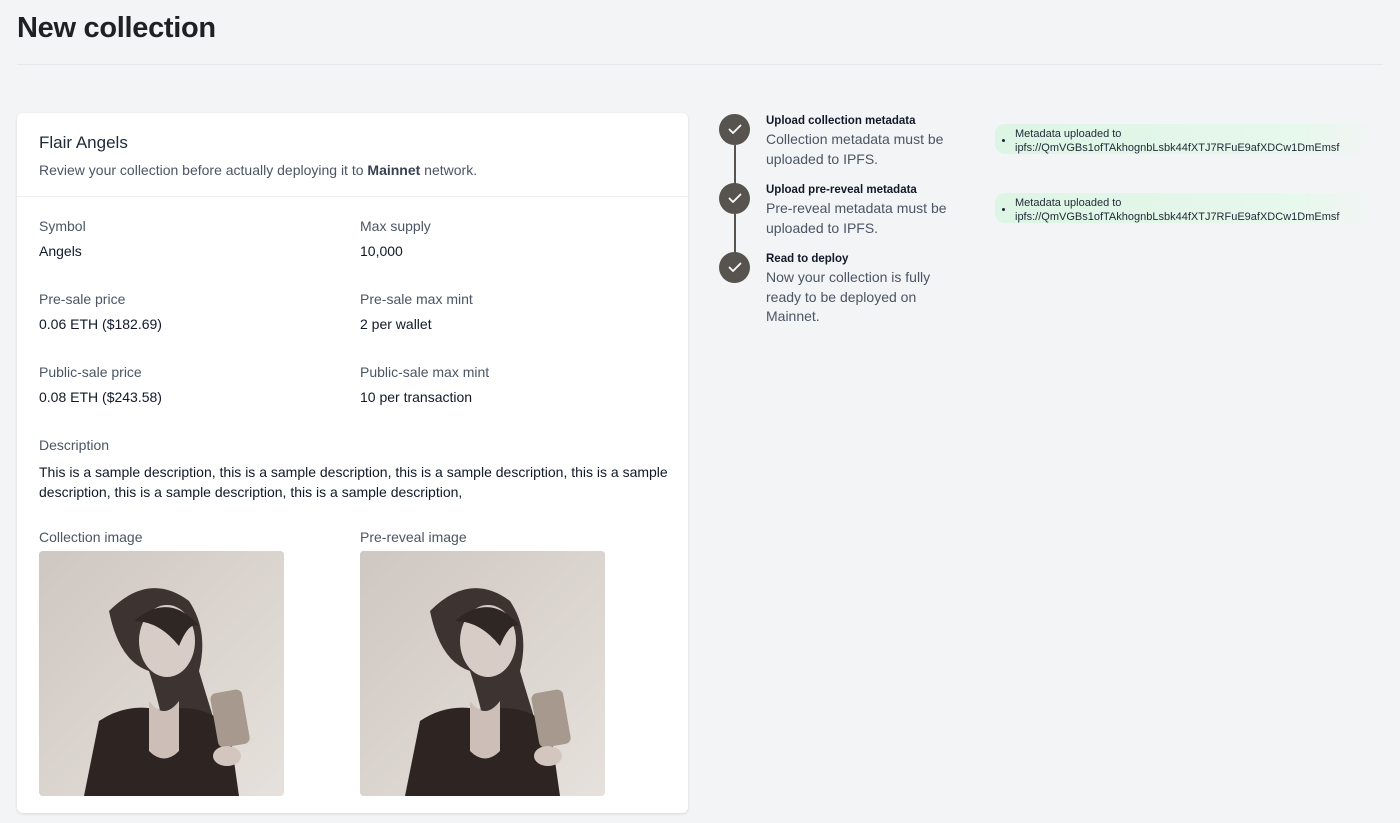 Image resolution: width=1400 pixels, height=823 pixels. I want to click on field-value: Angels, so click(60, 251).